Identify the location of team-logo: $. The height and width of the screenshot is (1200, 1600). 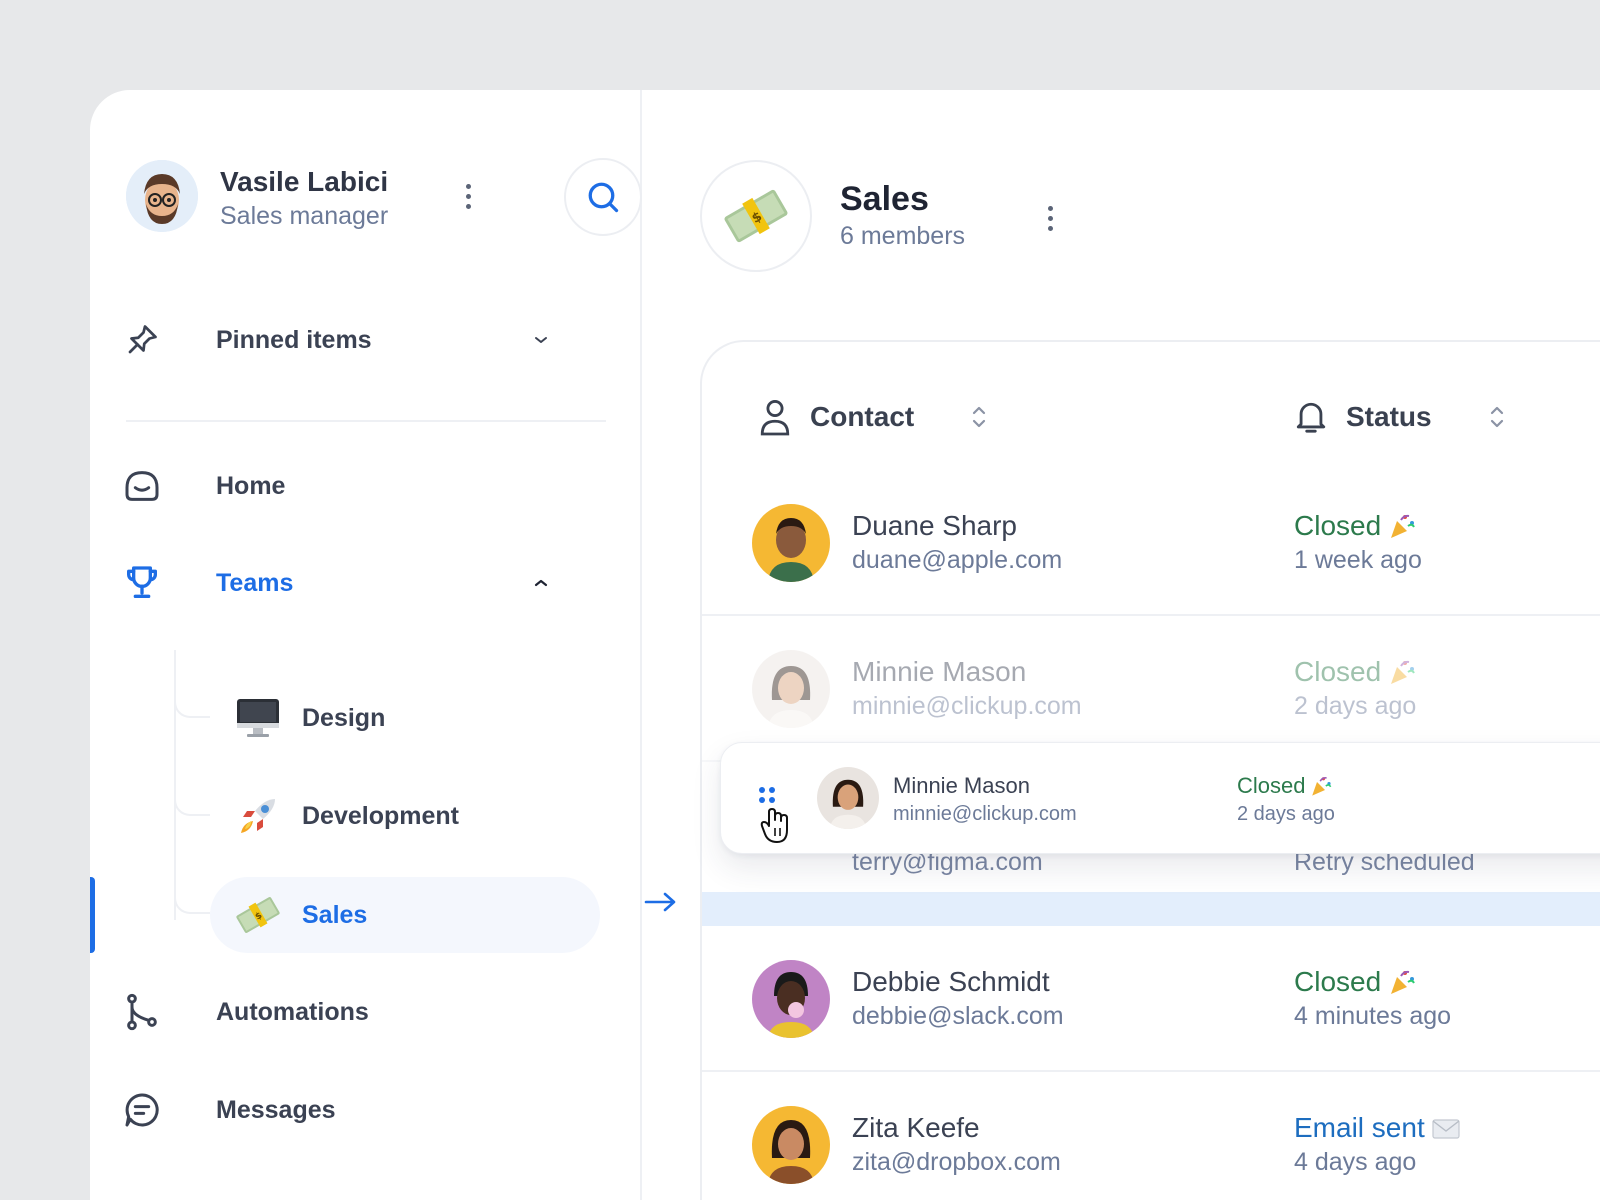
(756, 216).